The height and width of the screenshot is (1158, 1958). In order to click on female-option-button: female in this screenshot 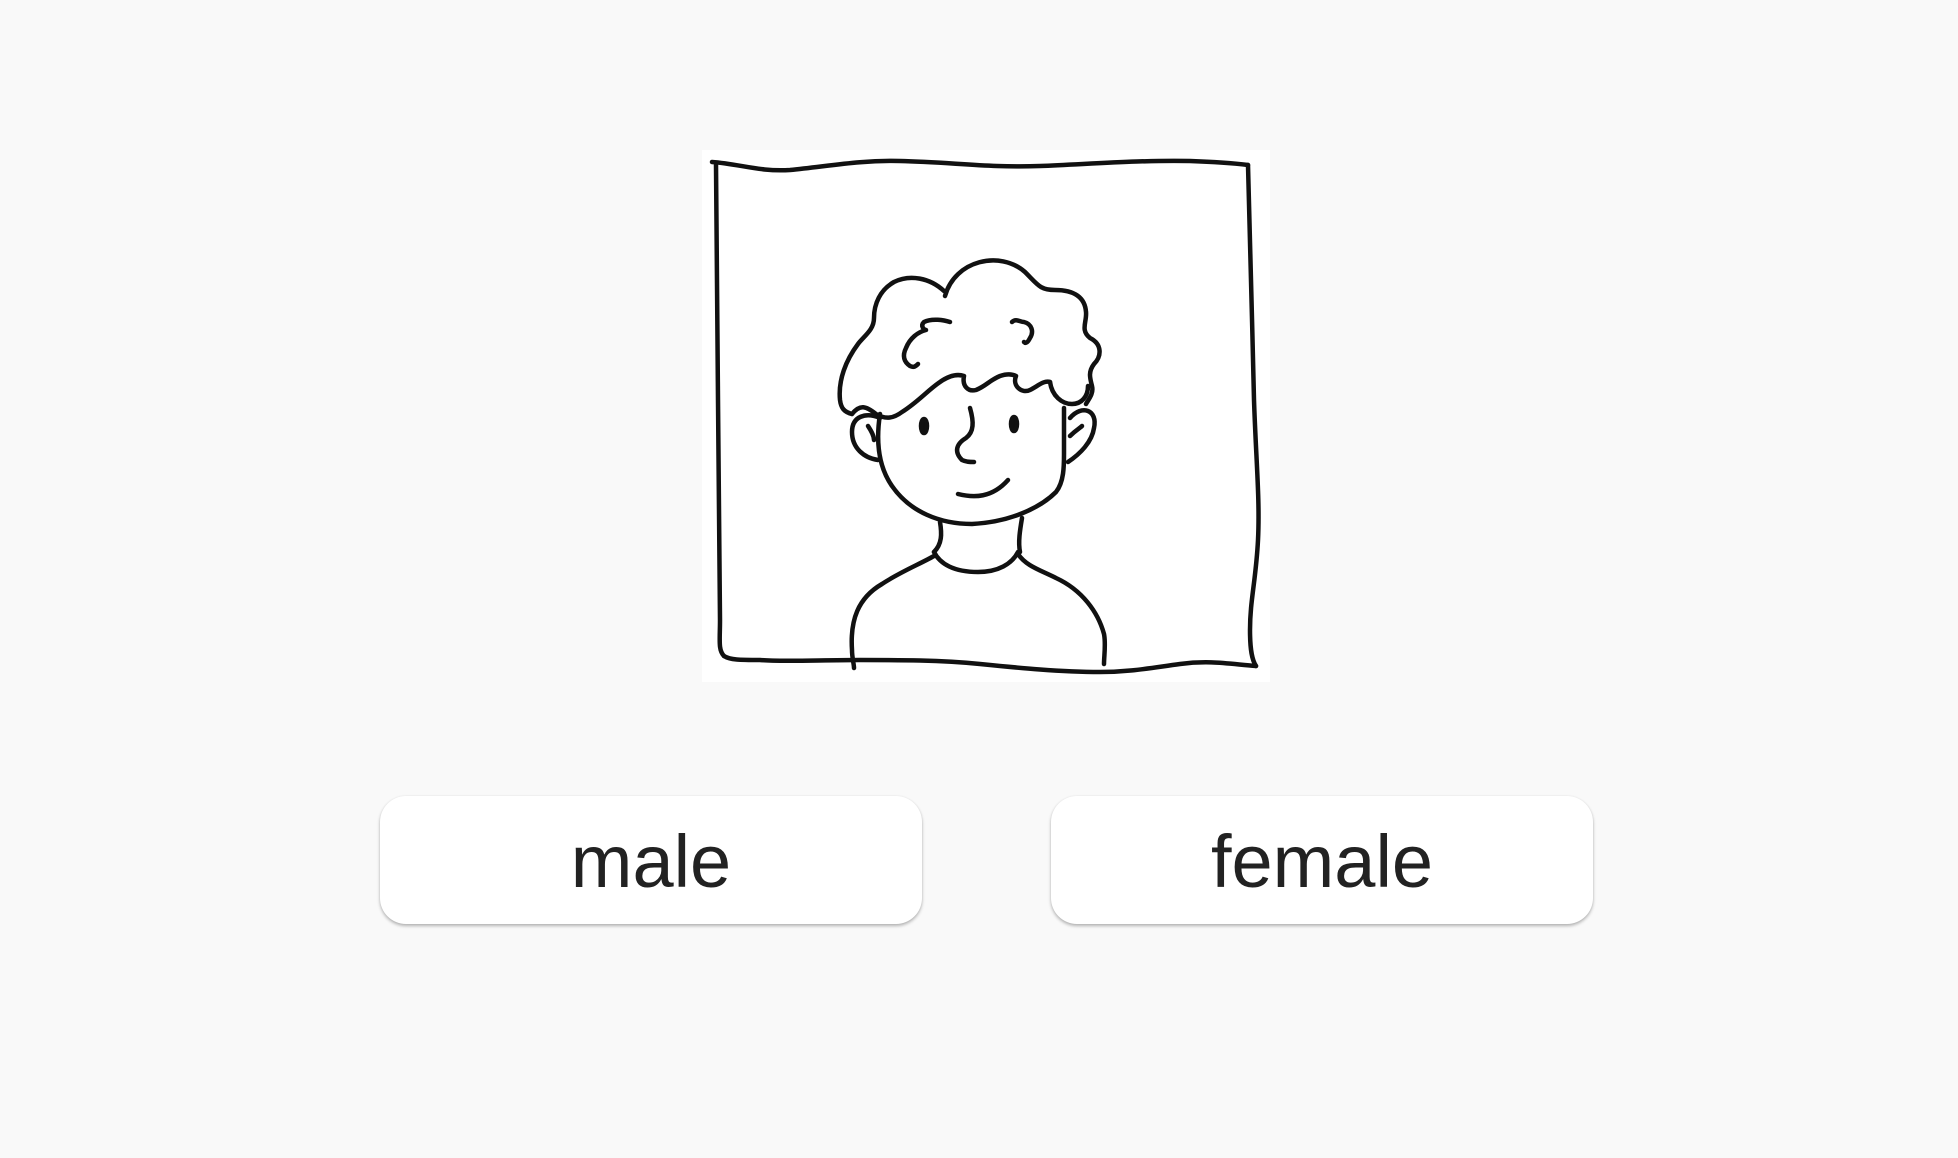, I will do `click(1322, 860)`.